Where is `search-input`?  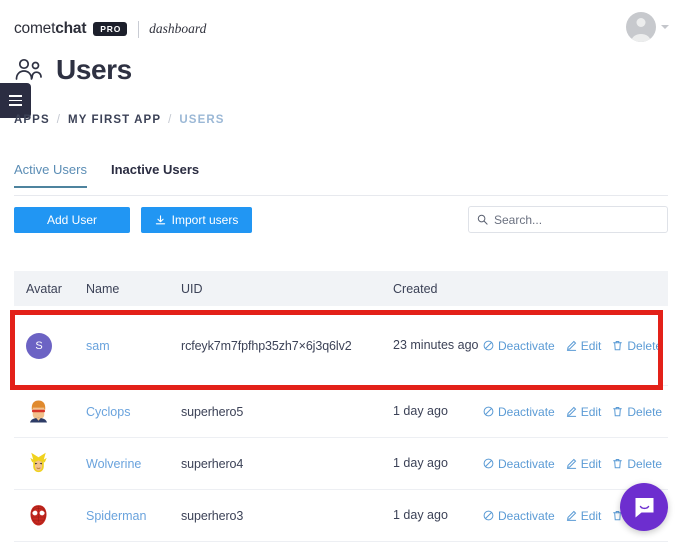
search-input is located at coordinates (576, 219).